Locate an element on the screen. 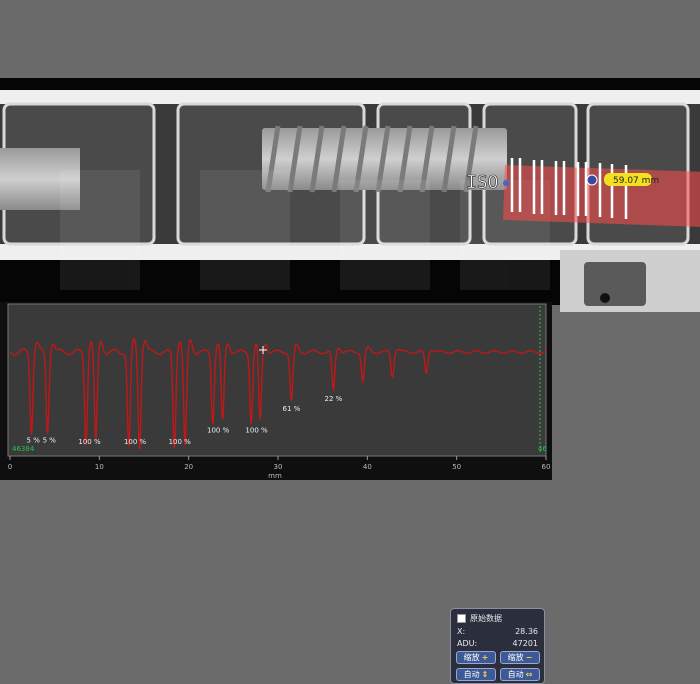 The image size is (700, 684). x-tick-label-0: 0 is located at coordinates (10, 467).